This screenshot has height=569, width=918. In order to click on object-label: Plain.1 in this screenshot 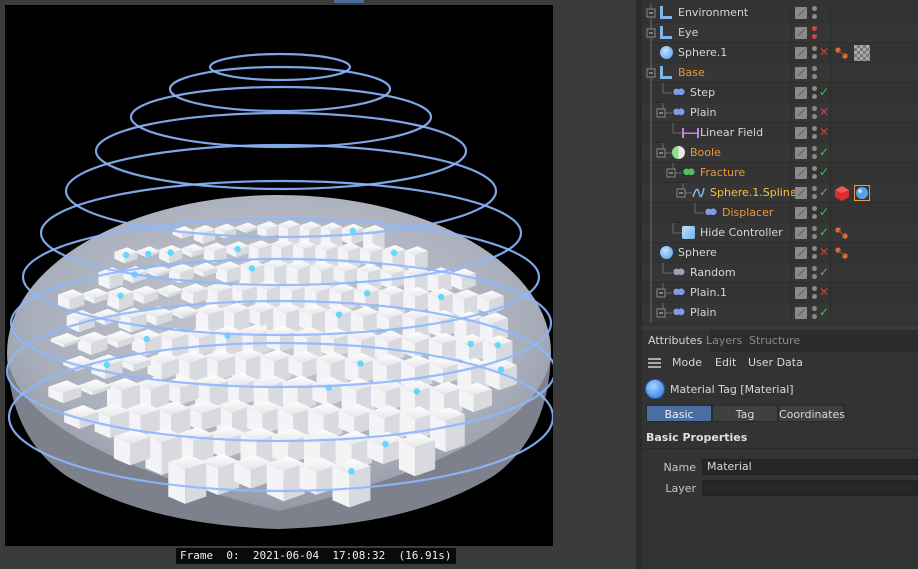, I will do `click(708, 292)`.